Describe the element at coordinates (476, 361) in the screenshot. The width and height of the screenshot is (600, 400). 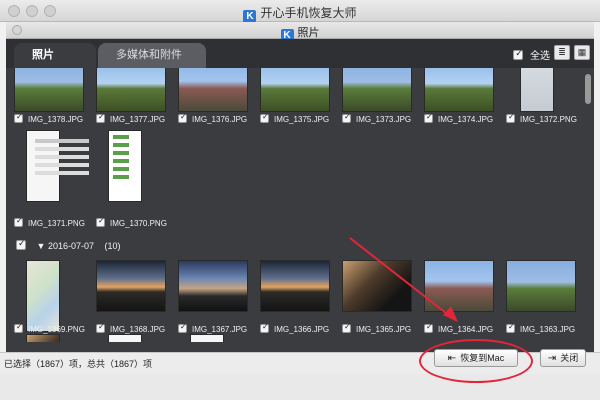
I see `annotation-circle` at that location.